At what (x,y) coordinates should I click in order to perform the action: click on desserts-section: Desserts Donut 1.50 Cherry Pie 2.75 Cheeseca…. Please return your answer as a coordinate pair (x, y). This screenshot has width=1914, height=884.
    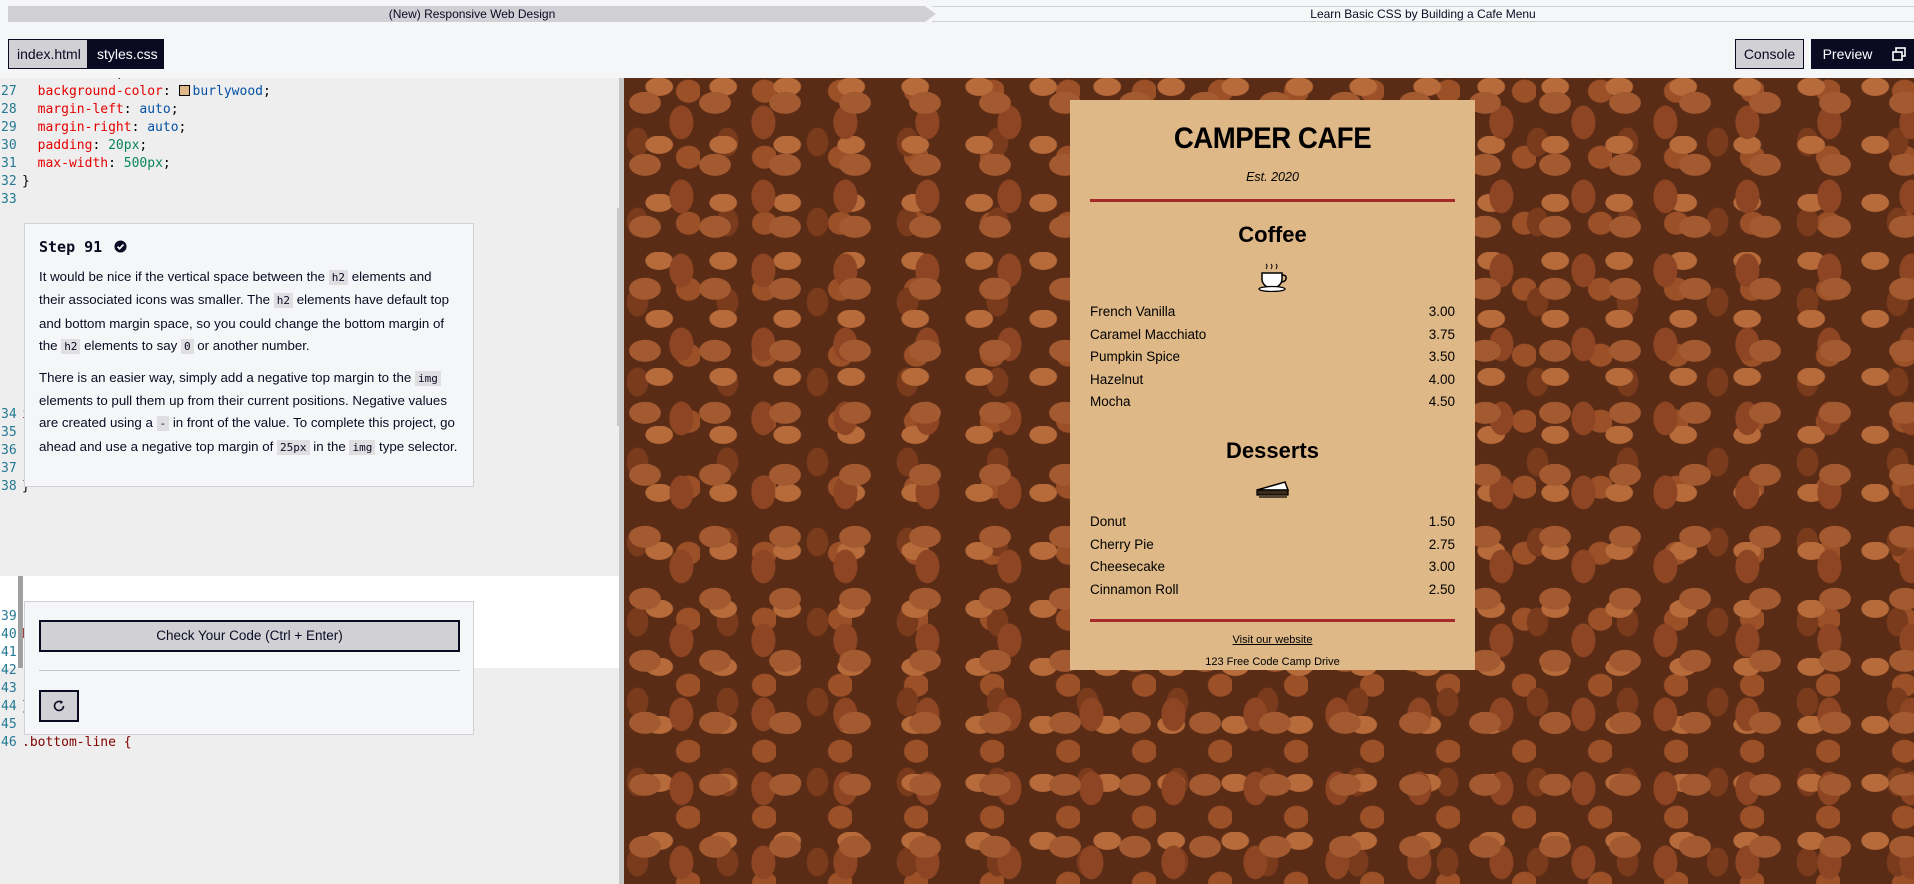
    Looking at the image, I should click on (1272, 519).